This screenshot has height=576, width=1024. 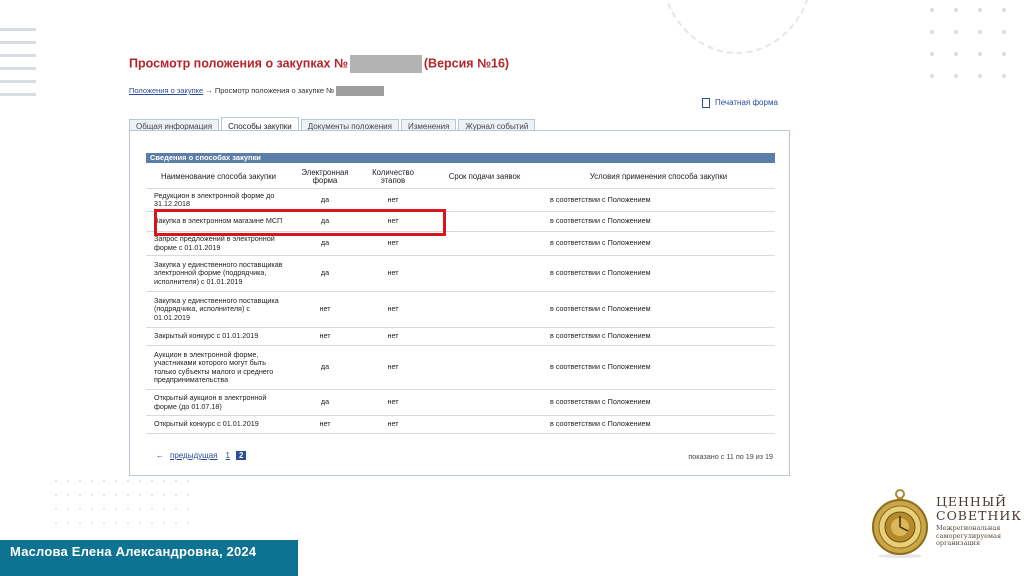 I want to click on column-header: Срок подачи заявок, so click(x=484, y=176).